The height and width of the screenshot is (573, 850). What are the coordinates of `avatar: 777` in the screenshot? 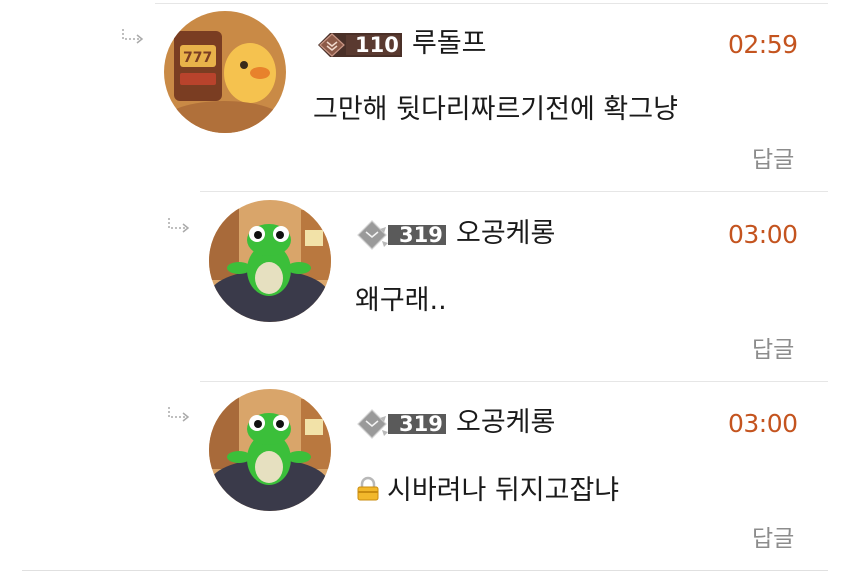 It's located at (225, 72).